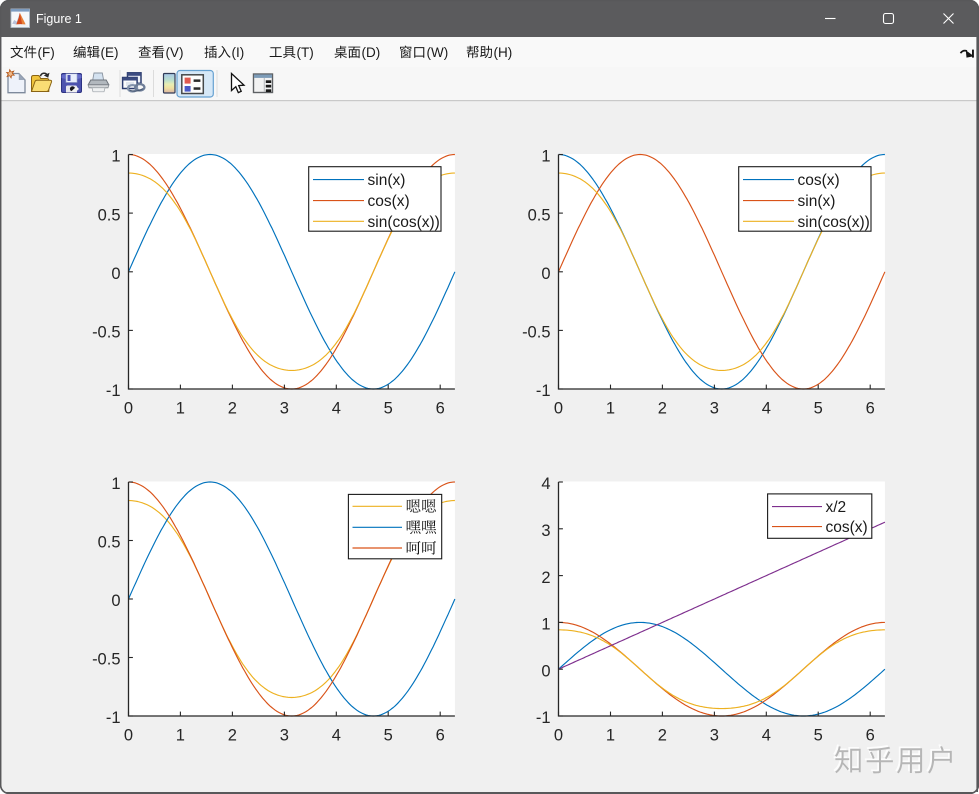  Describe the element at coordinates (305, 52) in the screenshot. I see `svg-text: (T)` at that location.